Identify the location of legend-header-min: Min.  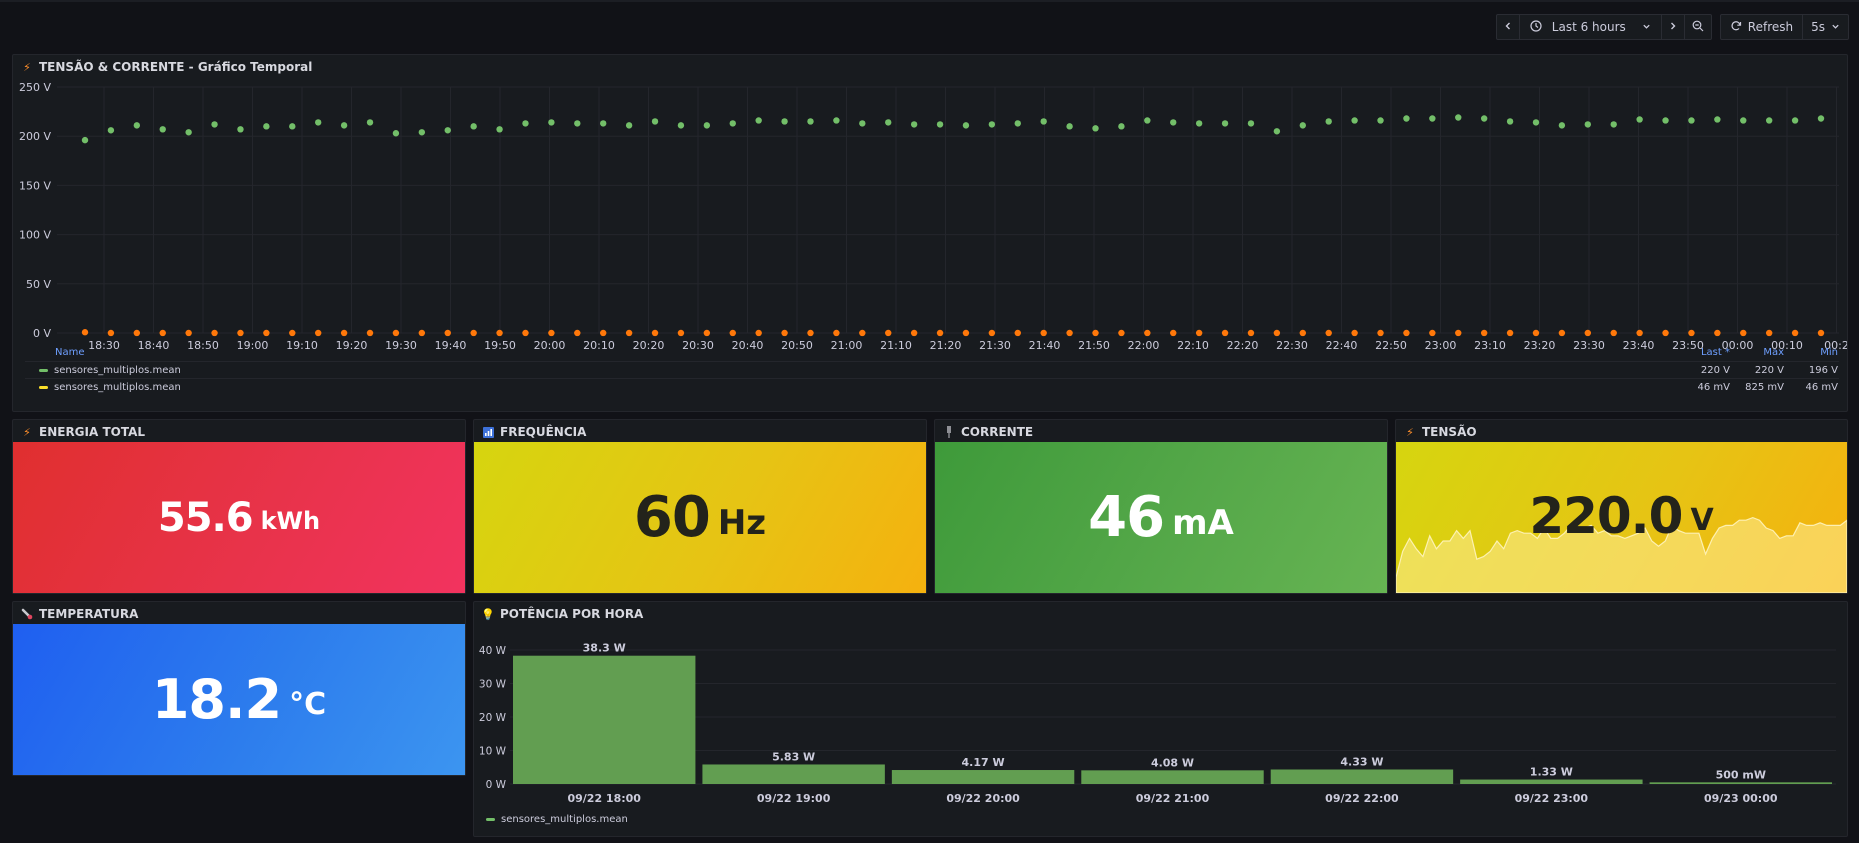
(1815, 352).